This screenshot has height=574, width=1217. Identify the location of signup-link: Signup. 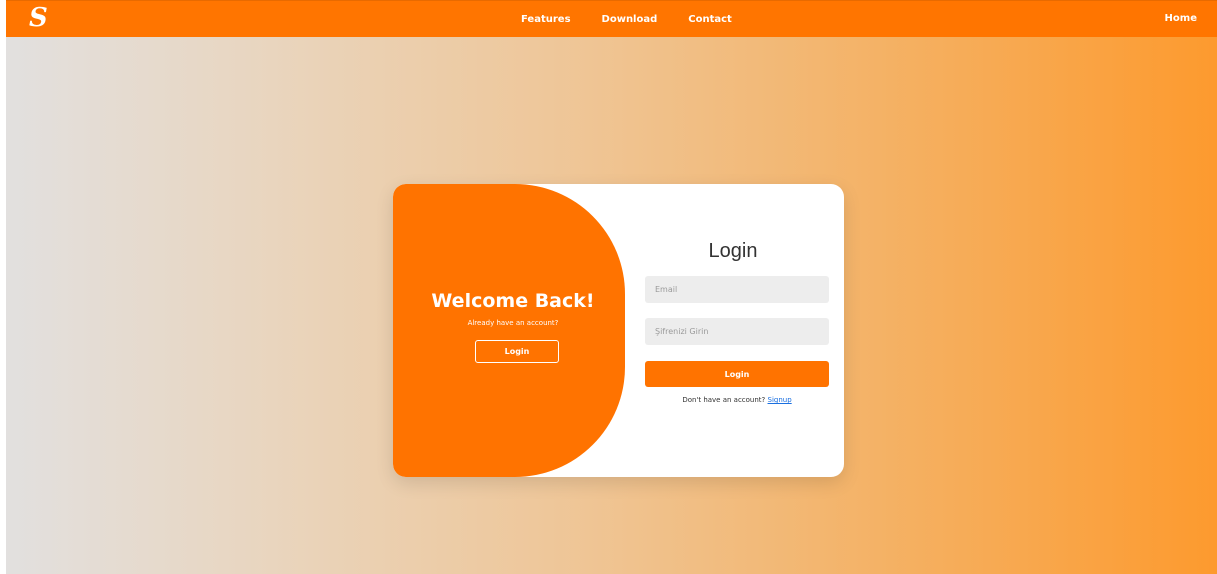
(780, 400).